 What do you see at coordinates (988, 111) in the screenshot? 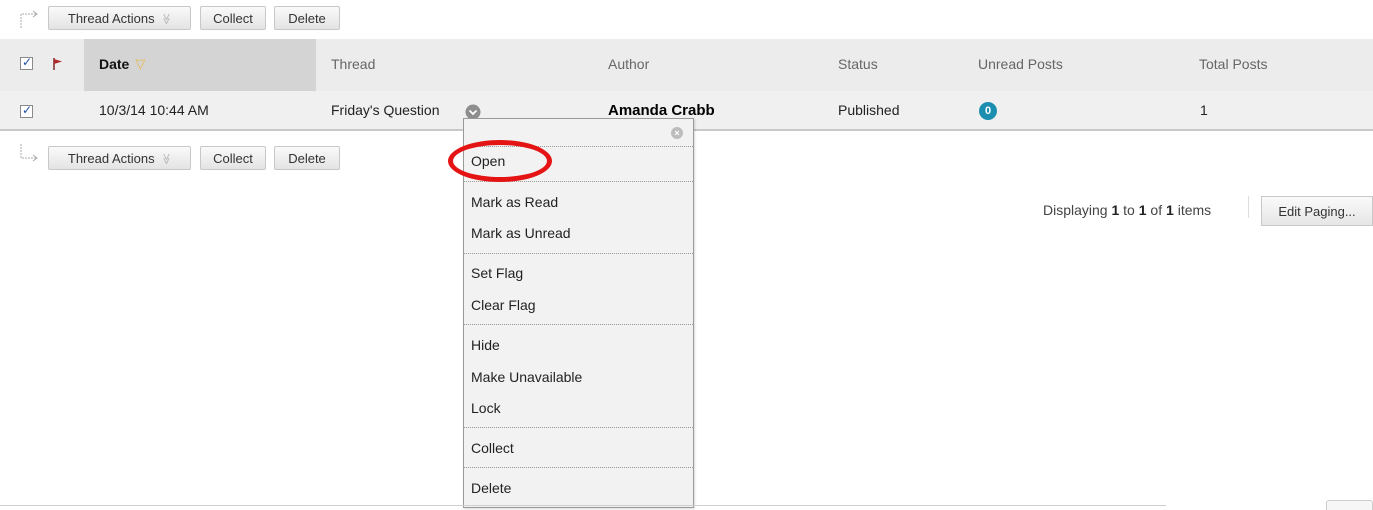
I see `unread-count-badge: 0` at bounding box center [988, 111].